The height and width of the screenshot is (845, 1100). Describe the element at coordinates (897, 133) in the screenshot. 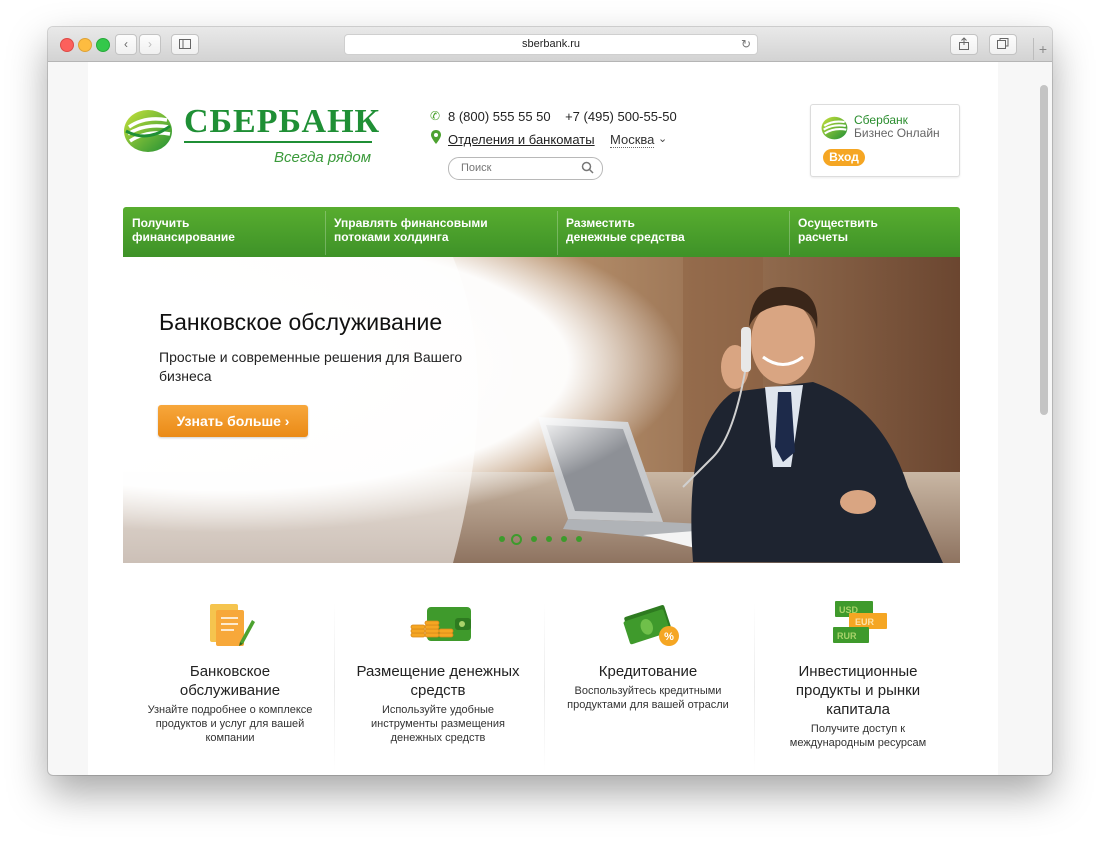

I see `business-online-subtitle: Бизнес Онлайн` at that location.